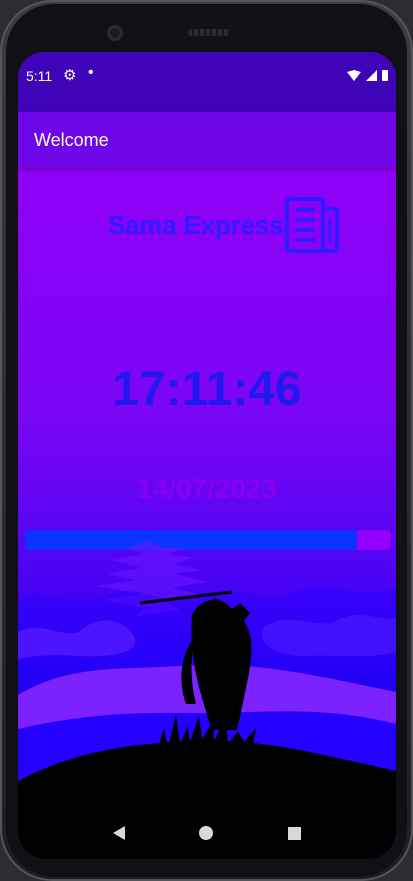 The height and width of the screenshot is (881, 413). Describe the element at coordinates (371, 75) in the screenshot. I see `signal-icon` at that location.